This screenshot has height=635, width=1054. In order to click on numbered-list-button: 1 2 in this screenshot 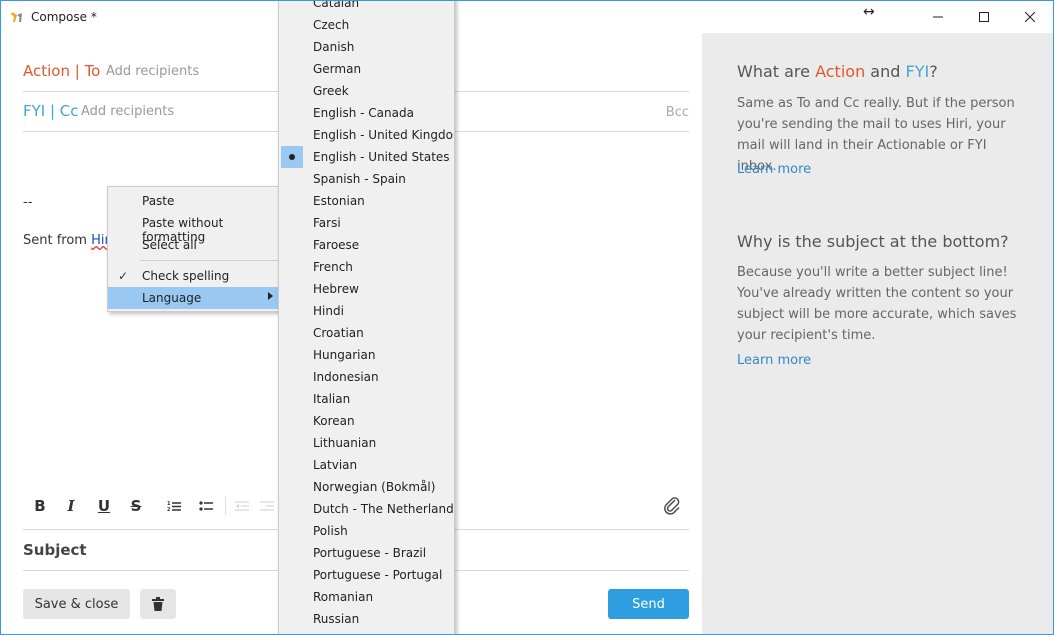, I will do `click(174, 506)`.